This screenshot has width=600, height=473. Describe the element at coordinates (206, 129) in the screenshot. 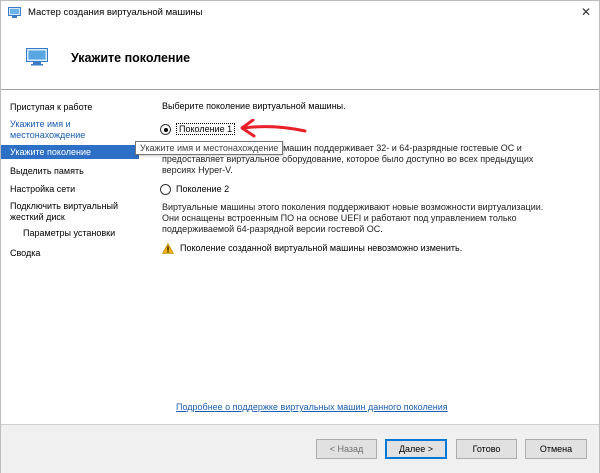

I see `generation-1-label: Поколение 1` at that location.